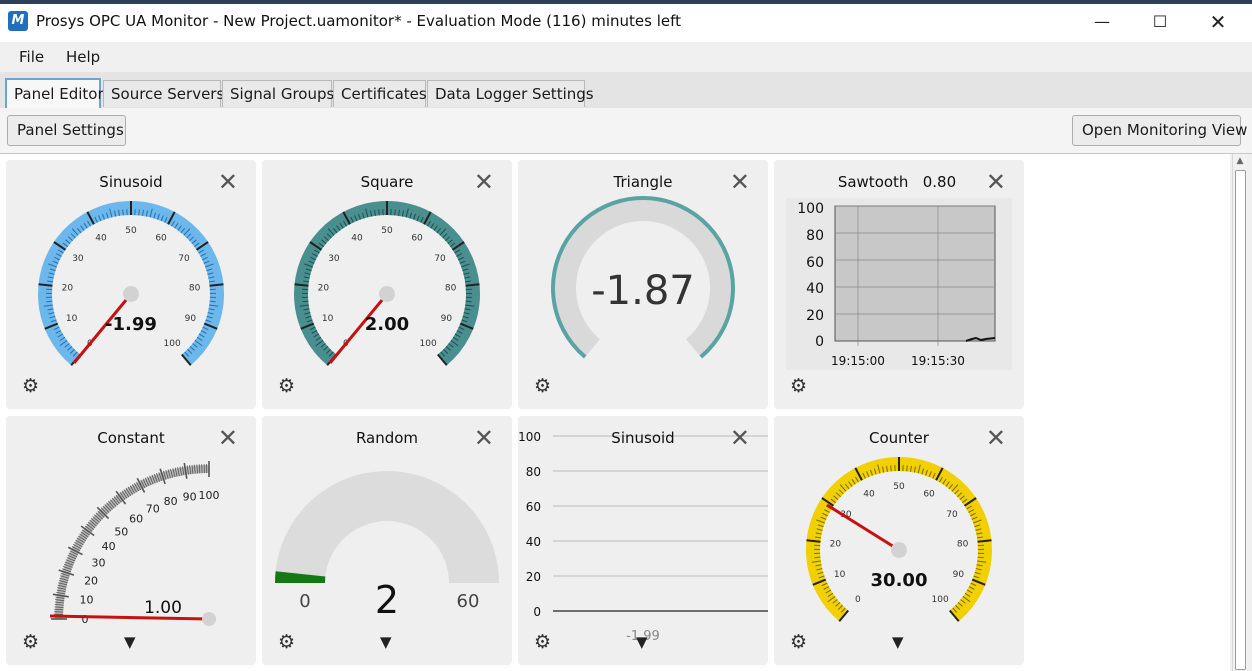 The width and height of the screenshot is (1252, 671). I want to click on trend-chart: 100 80 60 40 20 0 19:15:00 19:15:30, so click(899, 284).